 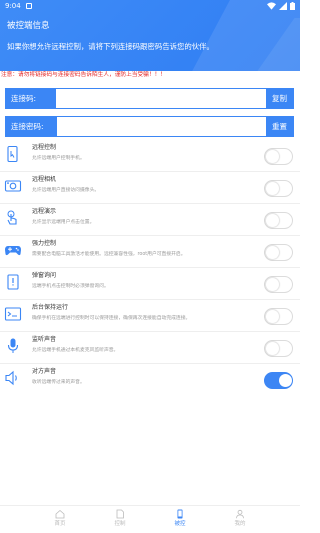 I want to click on feature-row-listen-sound: 监听声音 允许远端手机通过本机麦克风监听声音。, so click(x=150, y=348).